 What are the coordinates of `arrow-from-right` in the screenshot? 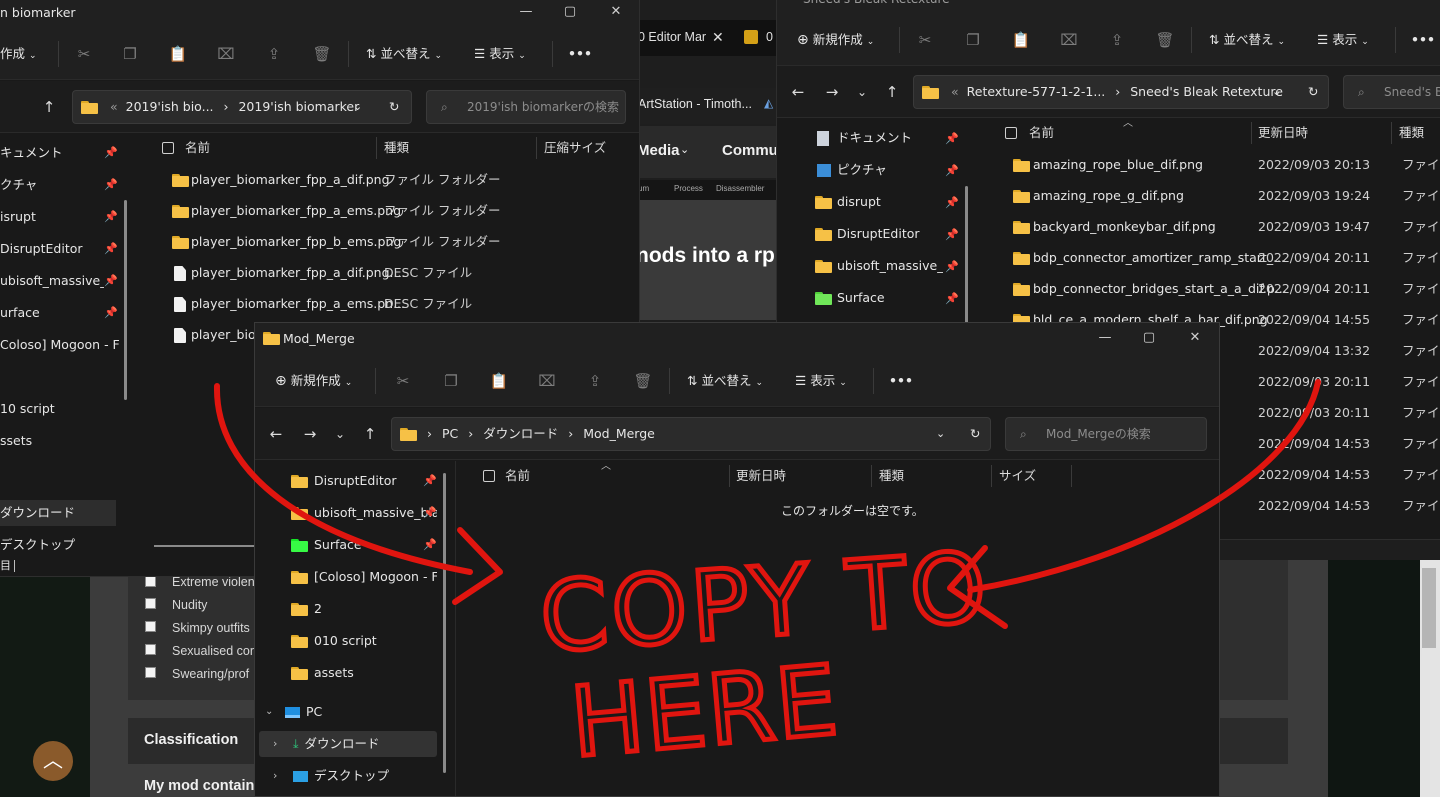 It's located at (1144, 486).